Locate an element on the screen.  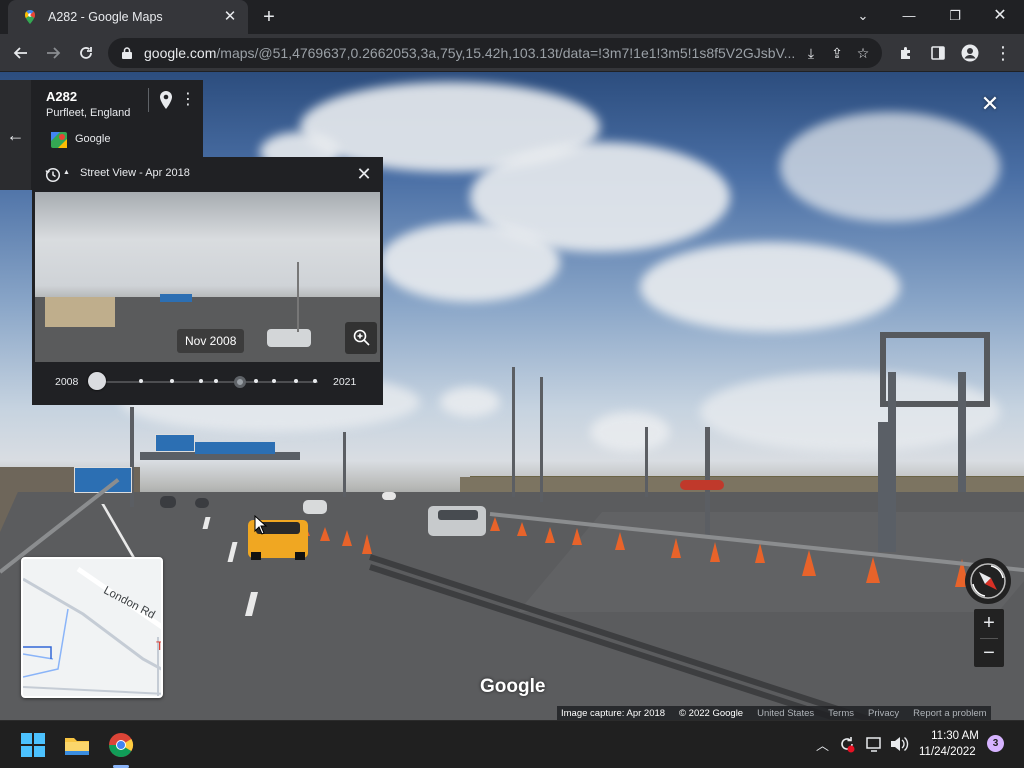
sync-update-icon is located at coordinates (847, 744).